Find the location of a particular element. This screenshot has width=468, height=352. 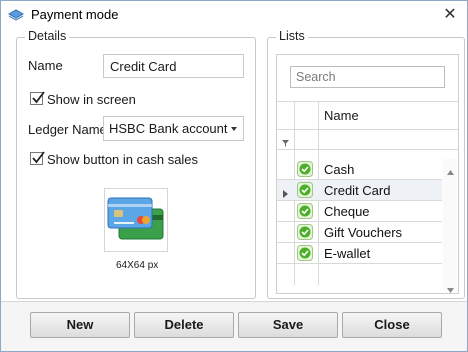

list-item-name: Cash is located at coordinates (339, 169).